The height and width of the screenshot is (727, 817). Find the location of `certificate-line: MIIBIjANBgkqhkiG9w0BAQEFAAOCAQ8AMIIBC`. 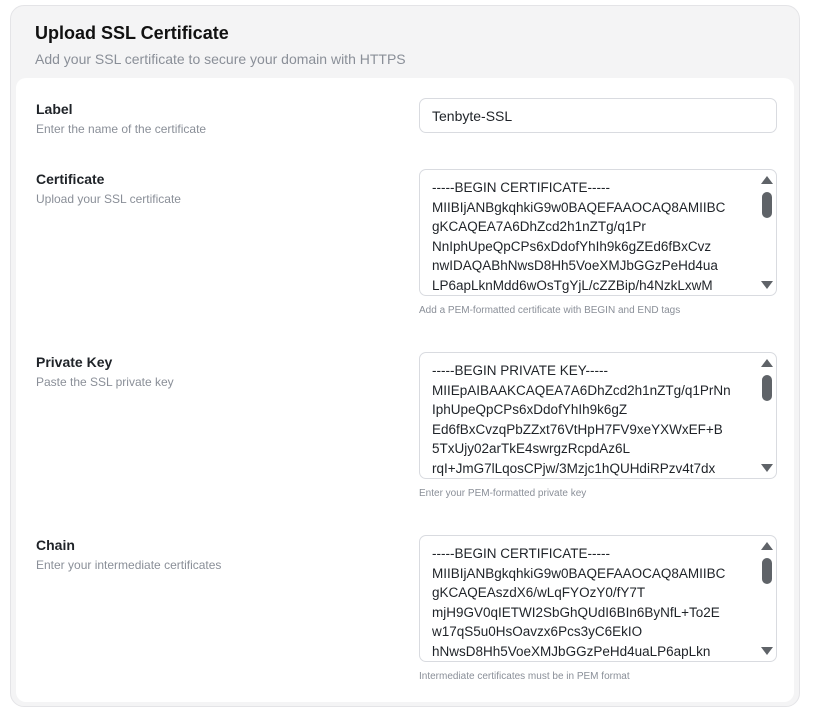

certificate-line: MIIBIjANBgkqhkiG9w0BAQEFAAOCAQ8AMIIBC is located at coordinates (579, 207).